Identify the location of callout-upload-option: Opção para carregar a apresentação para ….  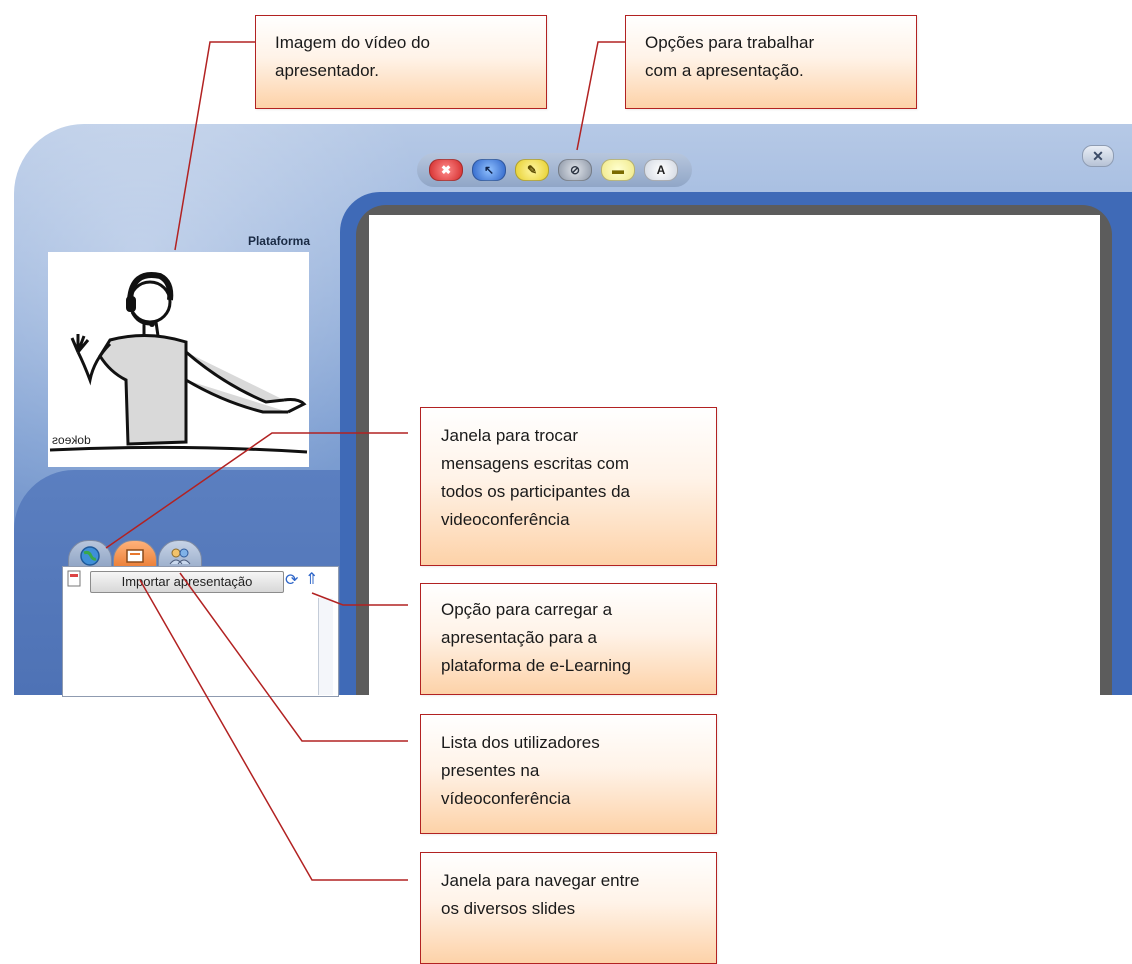
(568, 639).